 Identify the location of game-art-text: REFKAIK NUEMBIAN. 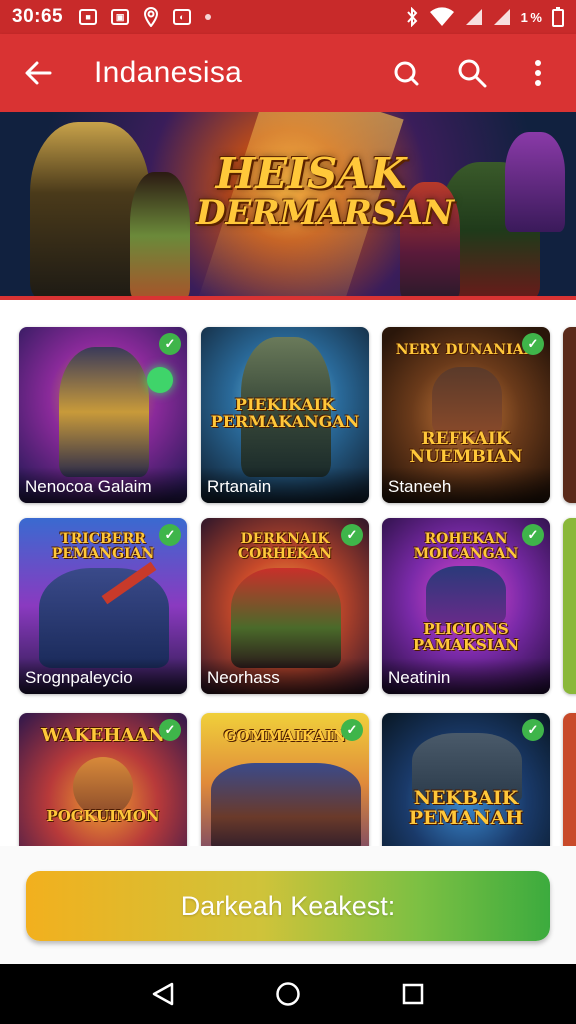
(466, 448).